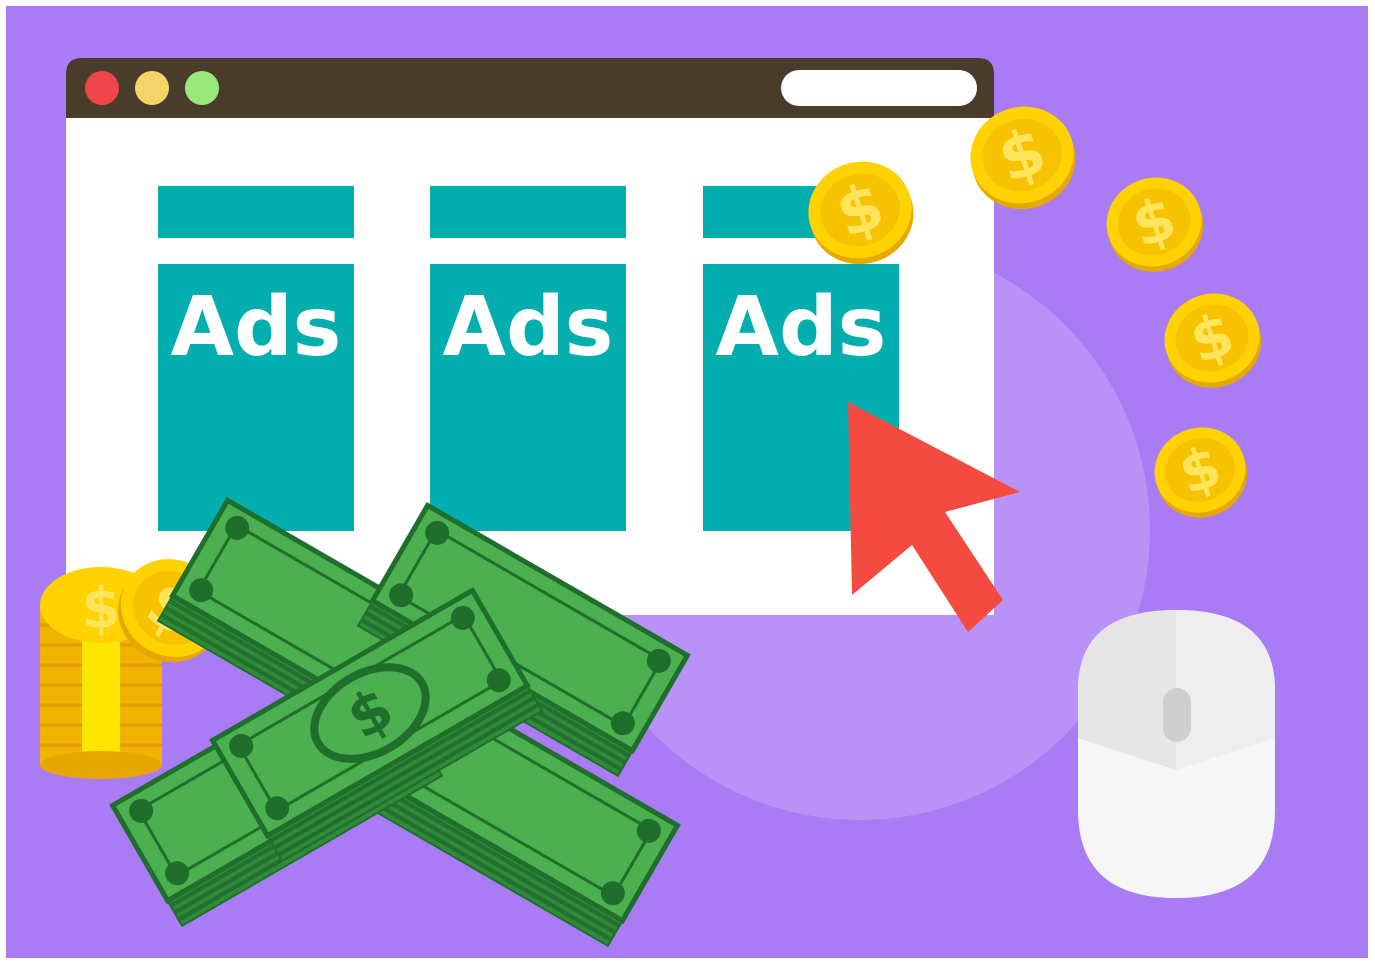 The image size is (1375, 964). What do you see at coordinates (102, 88) in the screenshot?
I see `window-close-button` at bounding box center [102, 88].